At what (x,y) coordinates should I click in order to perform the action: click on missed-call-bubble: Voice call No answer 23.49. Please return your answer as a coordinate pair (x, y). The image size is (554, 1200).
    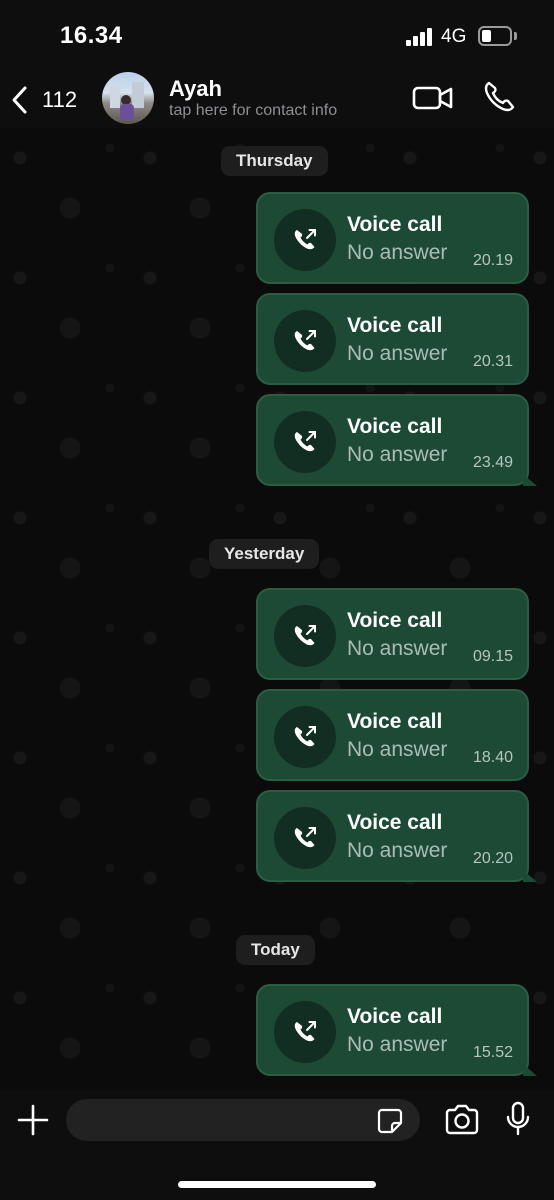
    Looking at the image, I should click on (396, 440).